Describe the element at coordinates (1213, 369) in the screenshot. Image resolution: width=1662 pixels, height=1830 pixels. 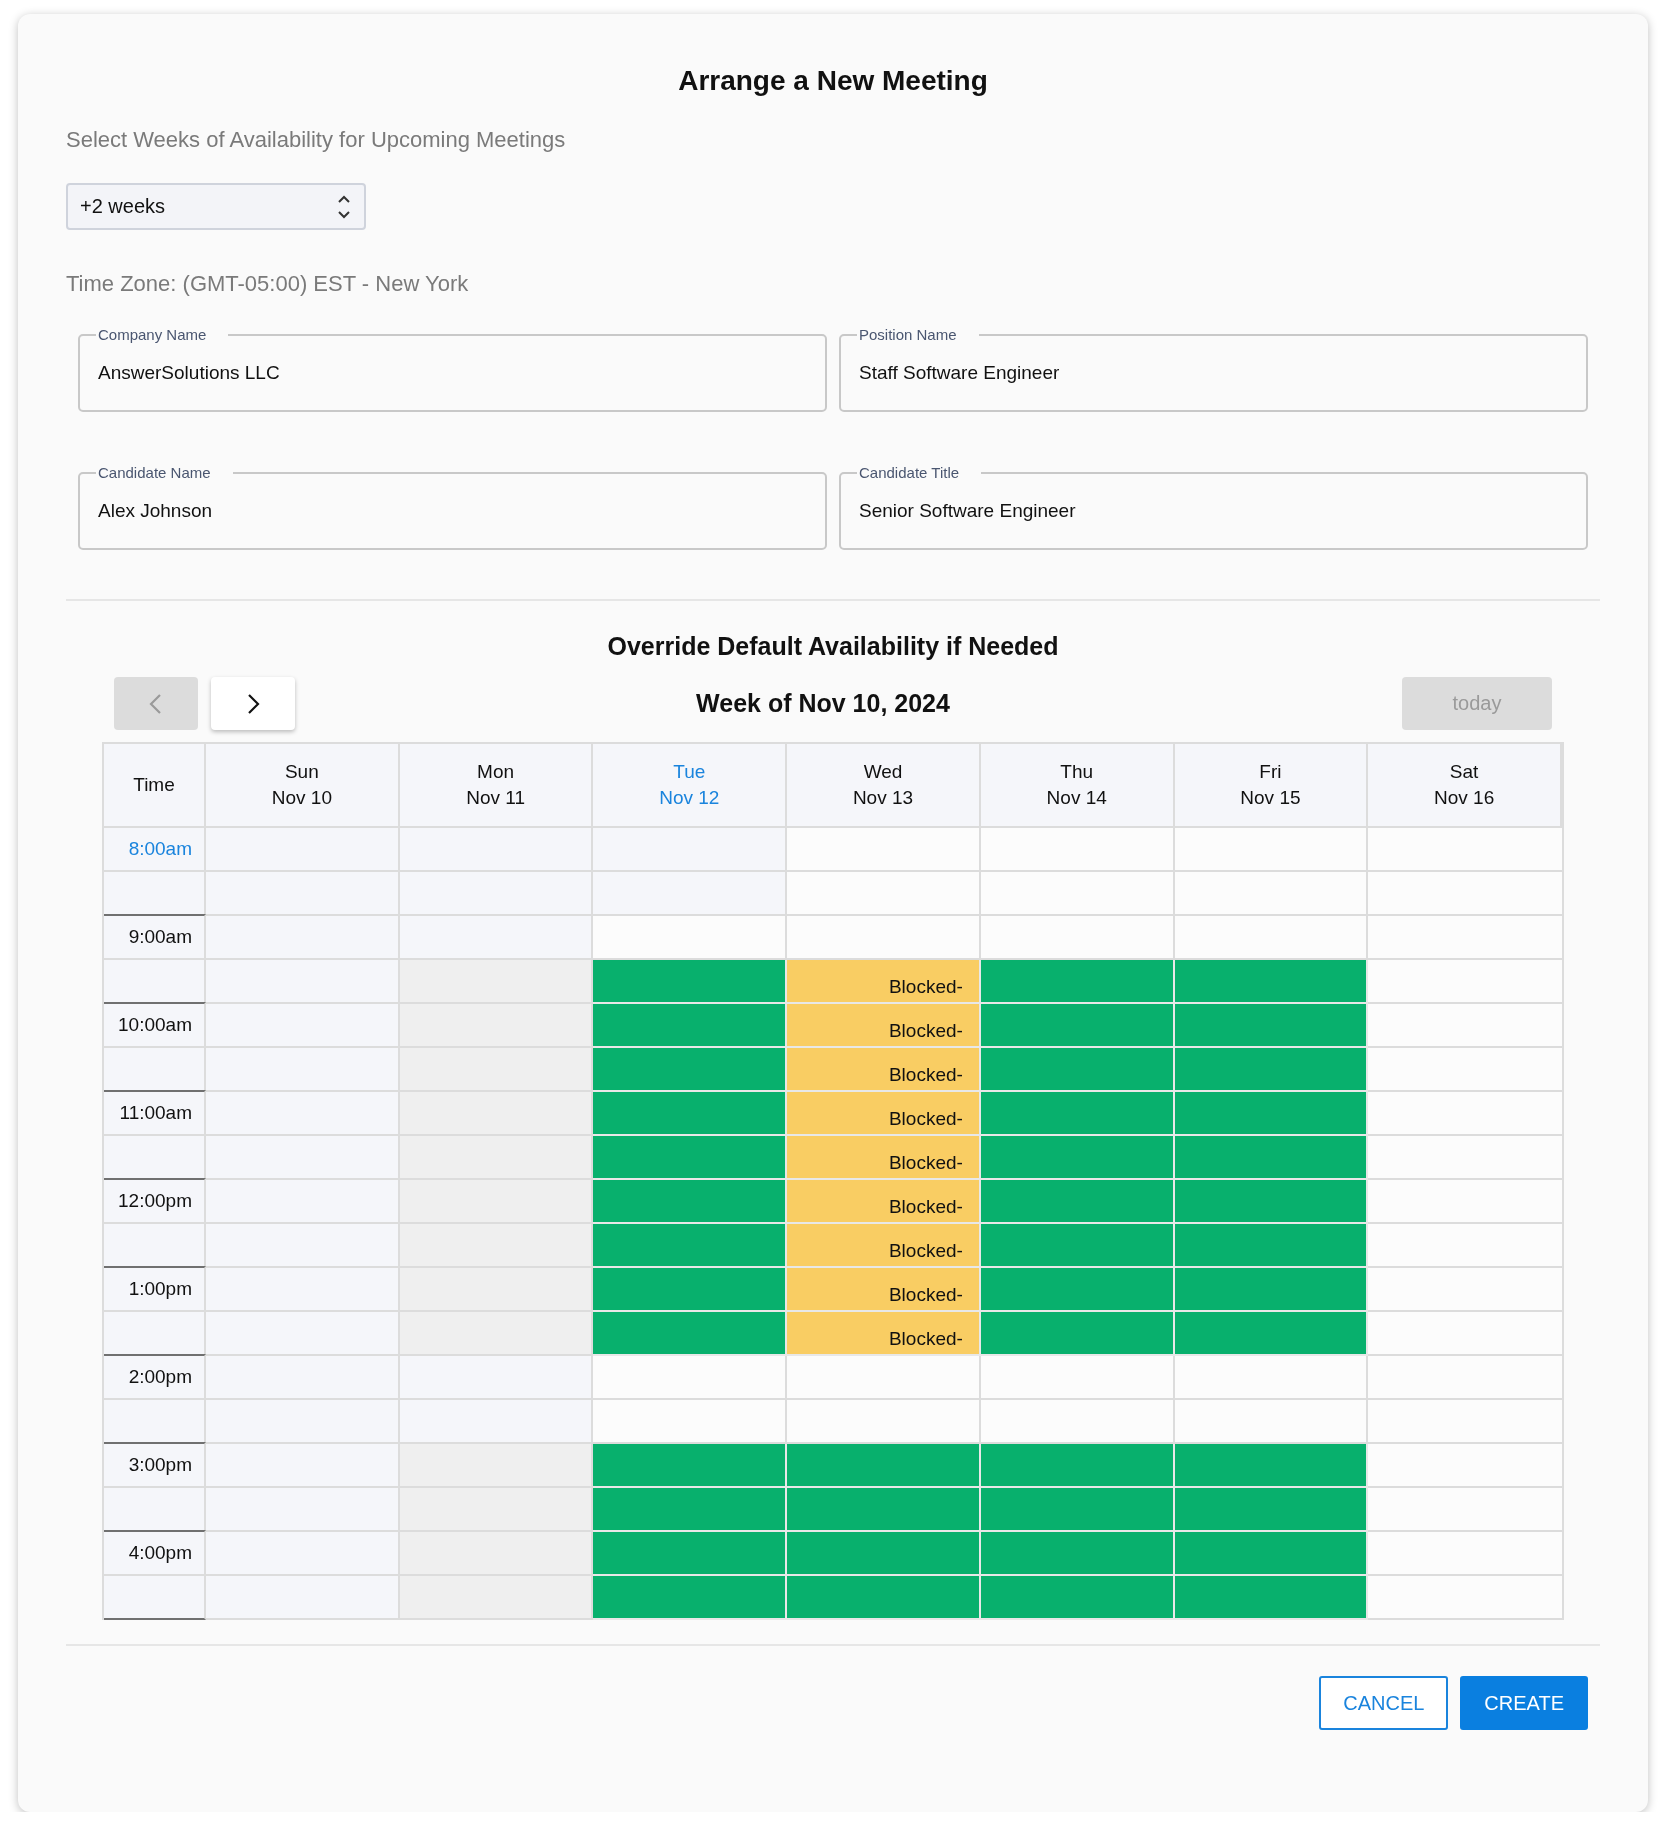
I see `text-field: Position Name Staff Software Engineer` at that location.